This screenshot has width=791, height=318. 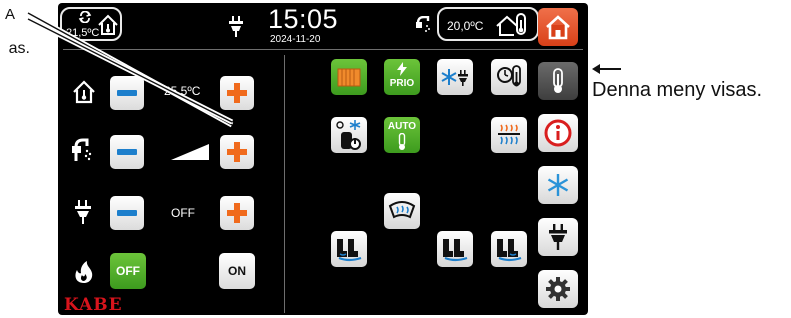 What do you see at coordinates (10, 14) in the screenshot?
I see `callout-label-a: A` at bounding box center [10, 14].